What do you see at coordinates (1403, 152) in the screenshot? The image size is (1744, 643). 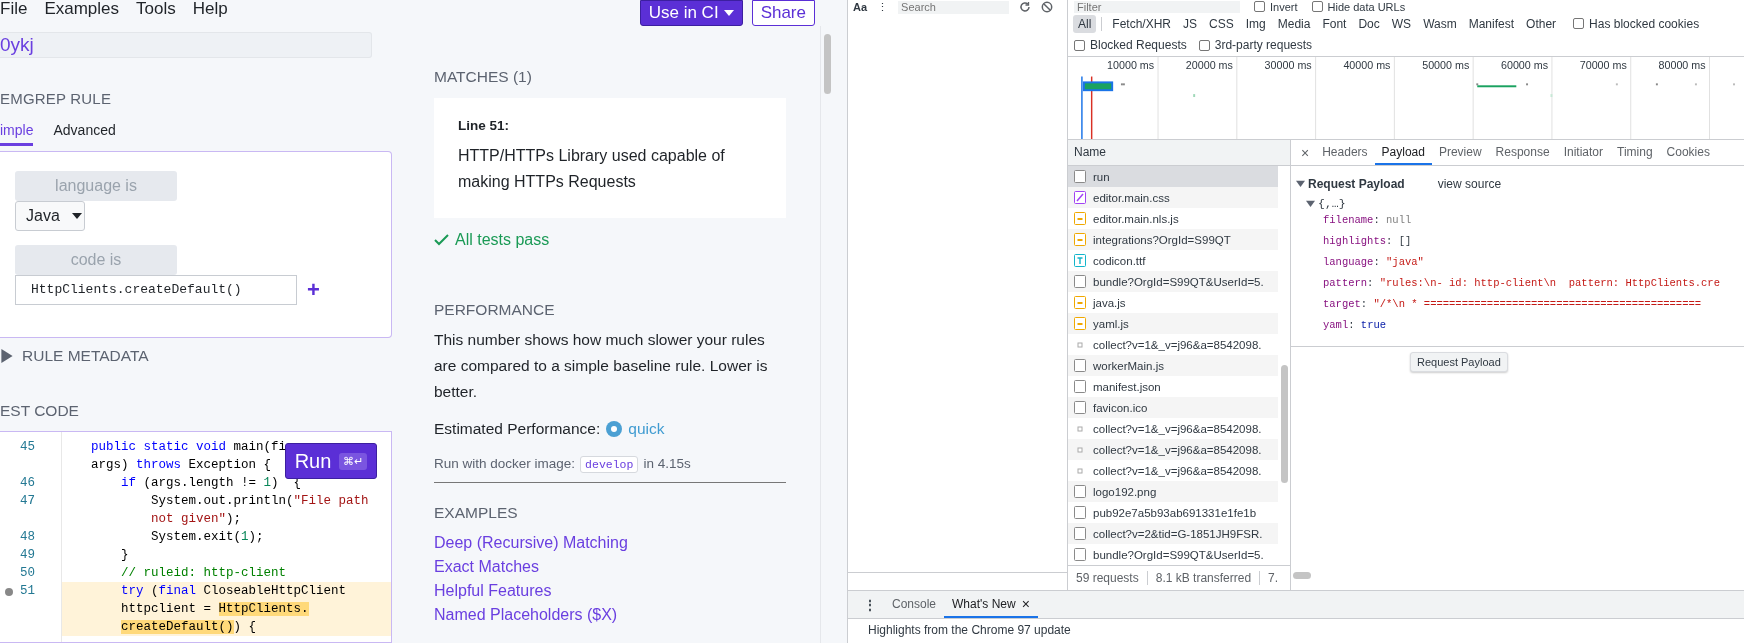 I see `tab: Payload` at bounding box center [1403, 152].